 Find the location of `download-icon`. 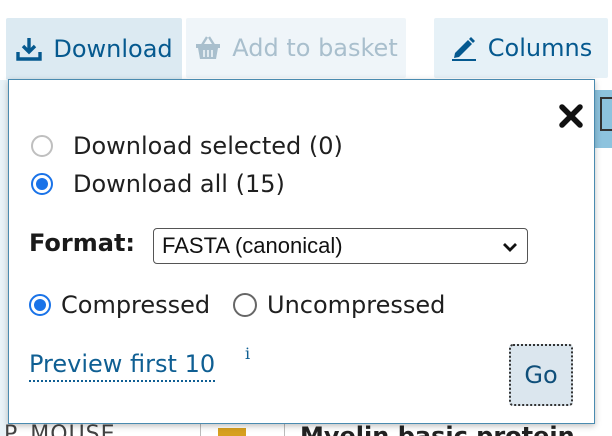

download-icon is located at coordinates (29, 49).